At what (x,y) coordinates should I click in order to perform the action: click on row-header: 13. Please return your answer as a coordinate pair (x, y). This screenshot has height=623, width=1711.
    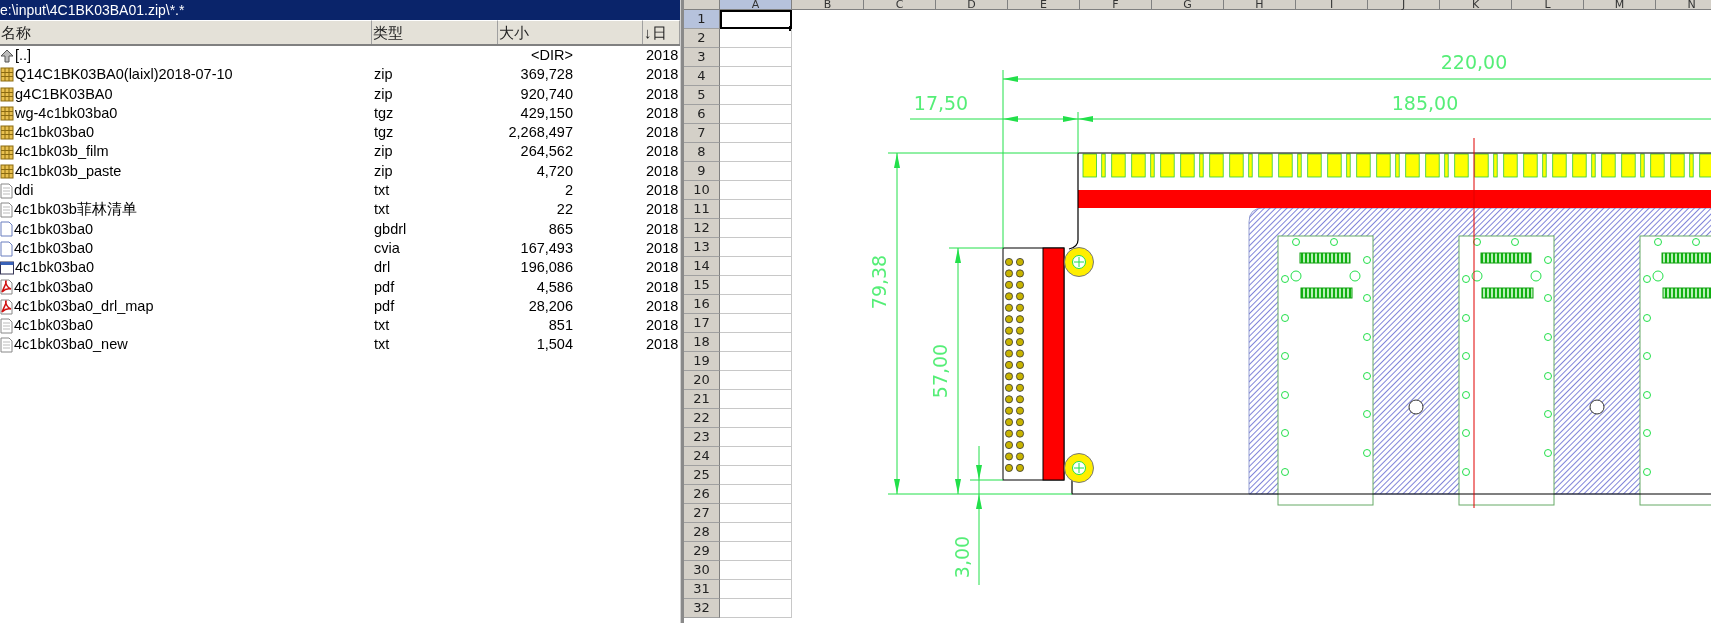
    Looking at the image, I should click on (702, 247).